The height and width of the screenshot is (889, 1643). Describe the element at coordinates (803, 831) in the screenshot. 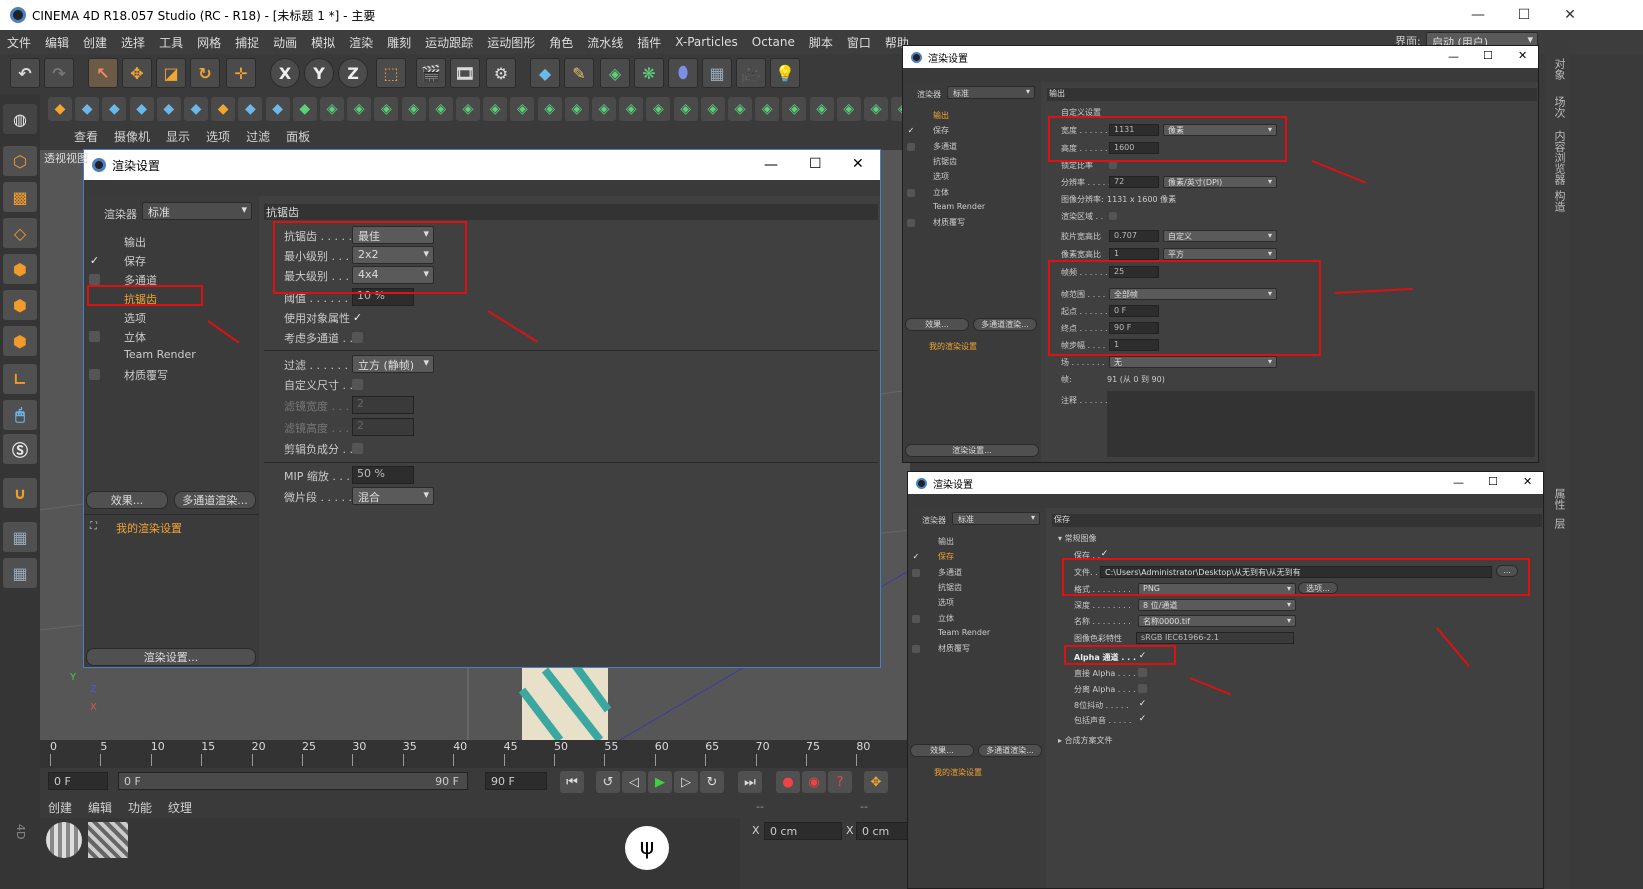

I see `coord-x-field: 0 cm` at that location.